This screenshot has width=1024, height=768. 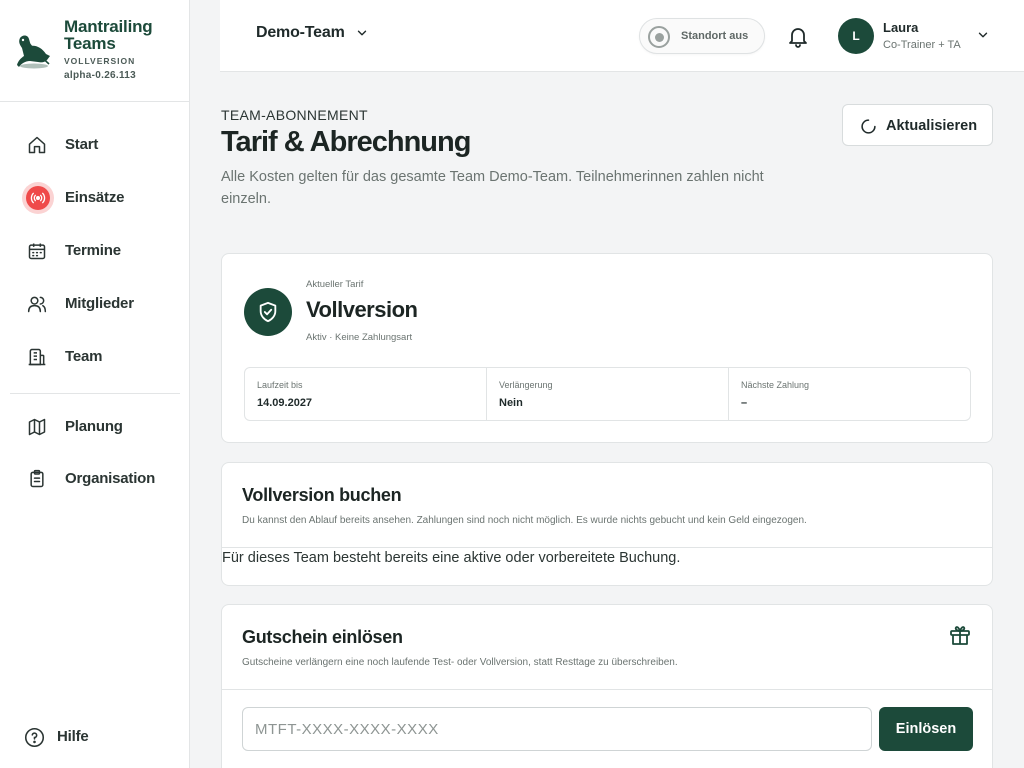 What do you see at coordinates (37, 357) in the screenshot?
I see `building-icon` at bounding box center [37, 357].